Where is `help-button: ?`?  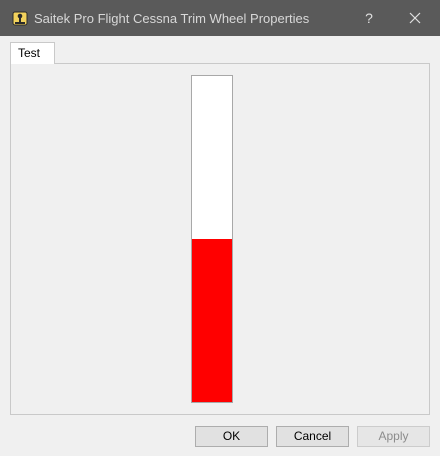 help-button: ? is located at coordinates (369, 18).